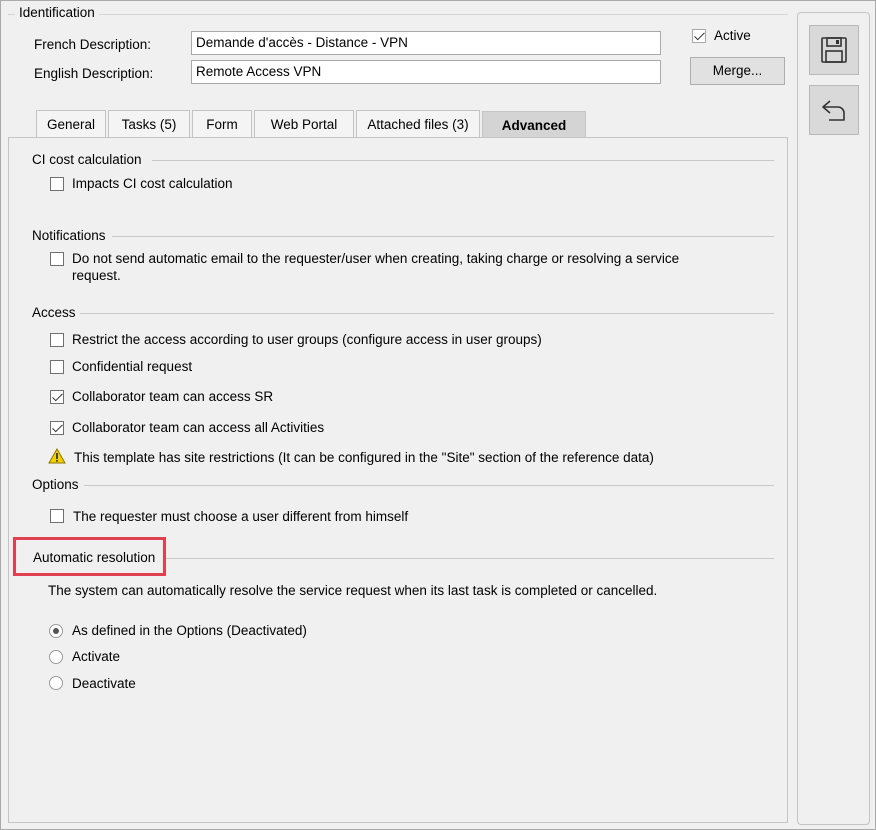  What do you see at coordinates (57, 340) in the screenshot?
I see `restrict-access-checkbox` at bounding box center [57, 340].